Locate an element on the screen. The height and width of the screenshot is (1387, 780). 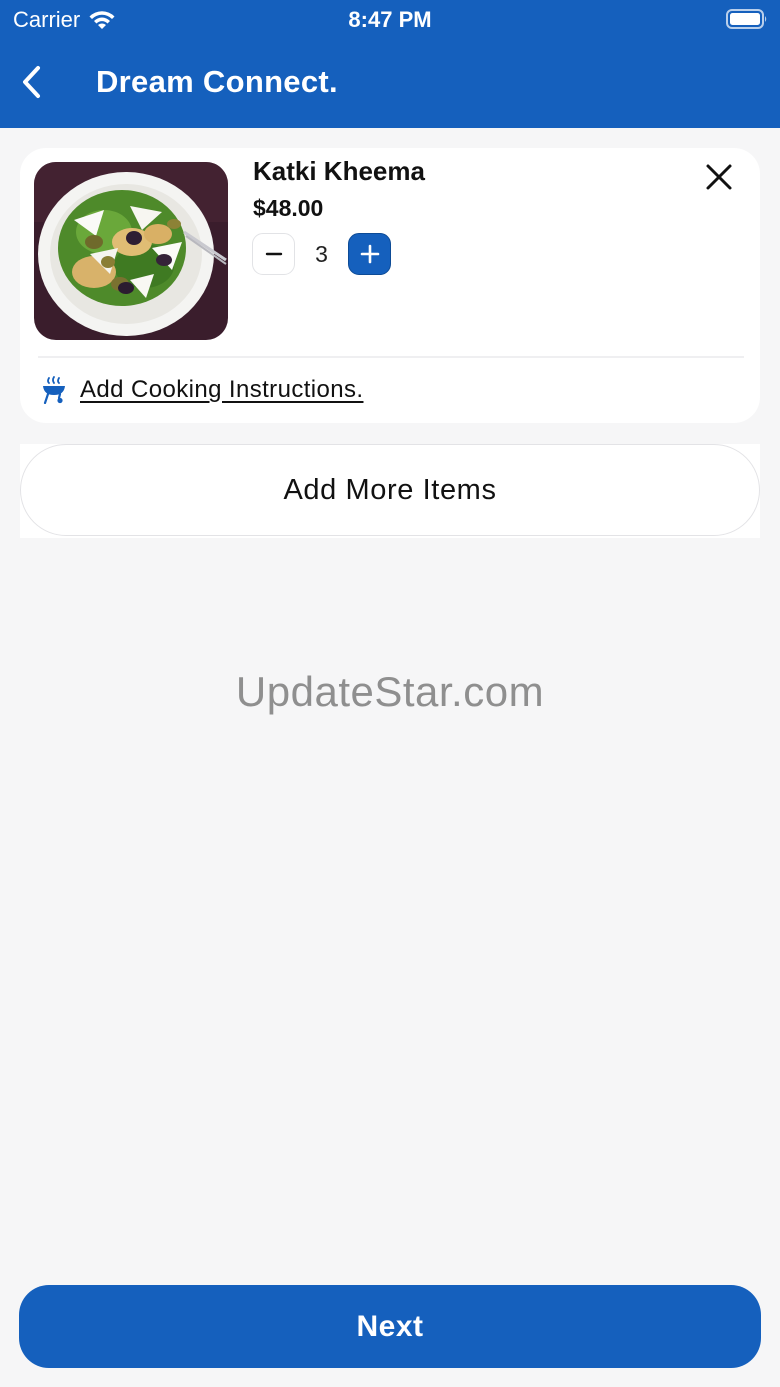
card-divider is located at coordinates (391, 357).